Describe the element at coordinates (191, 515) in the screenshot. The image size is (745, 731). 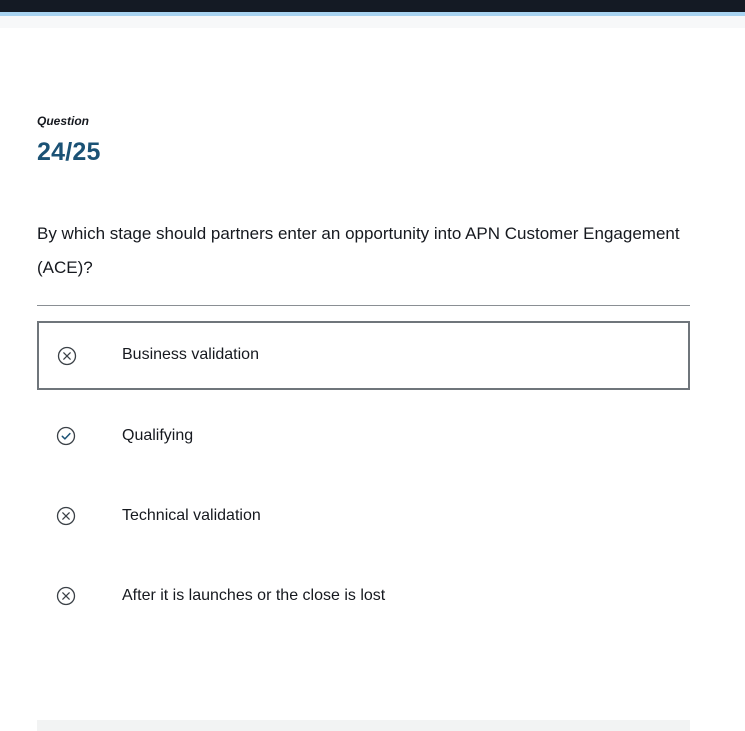
I see `answer-option-label: Technical validation` at that location.